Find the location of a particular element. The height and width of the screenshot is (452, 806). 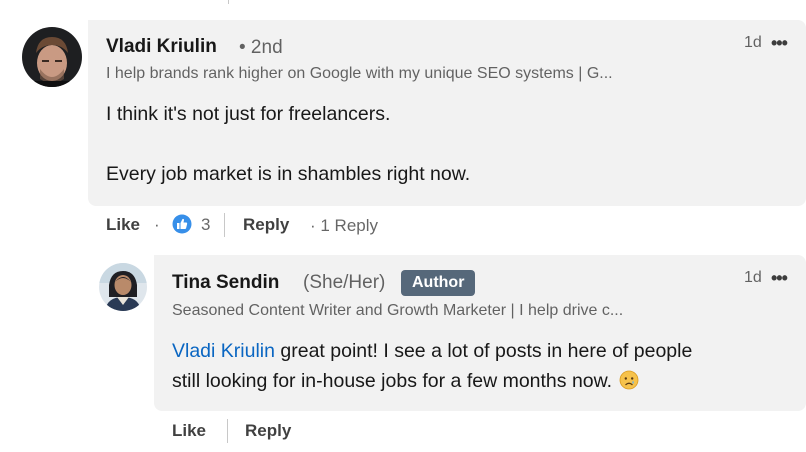

crying-emoji-icon is located at coordinates (629, 384).